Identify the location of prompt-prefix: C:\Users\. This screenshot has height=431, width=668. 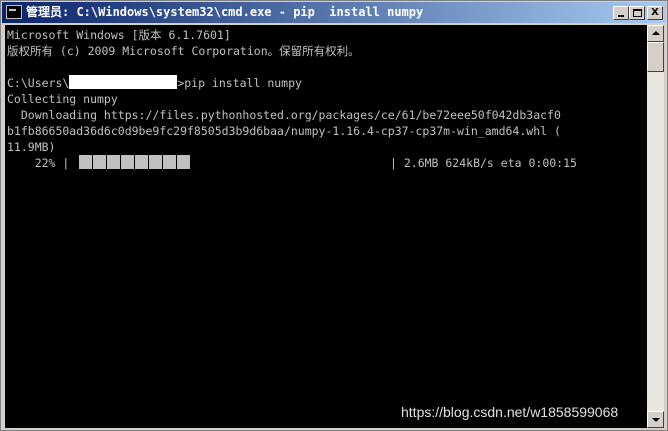
(38, 83).